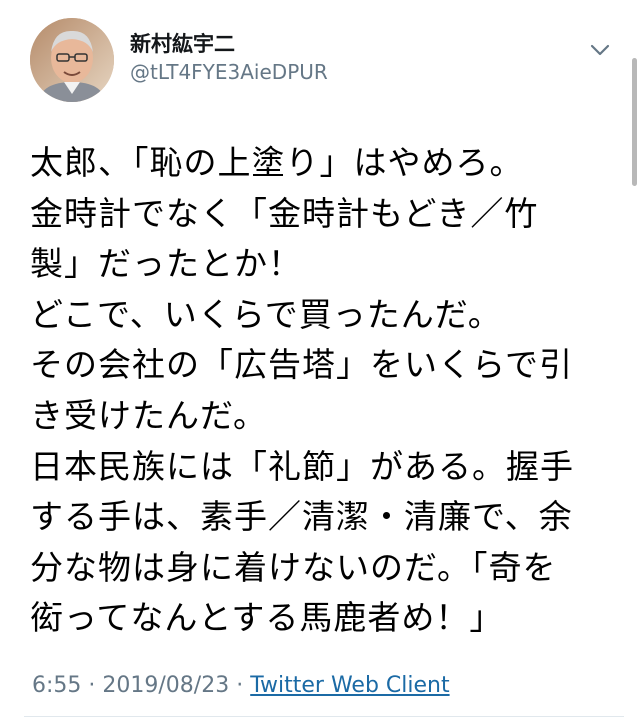  I want to click on tweet-date: 2019/08/23, so click(165, 685).